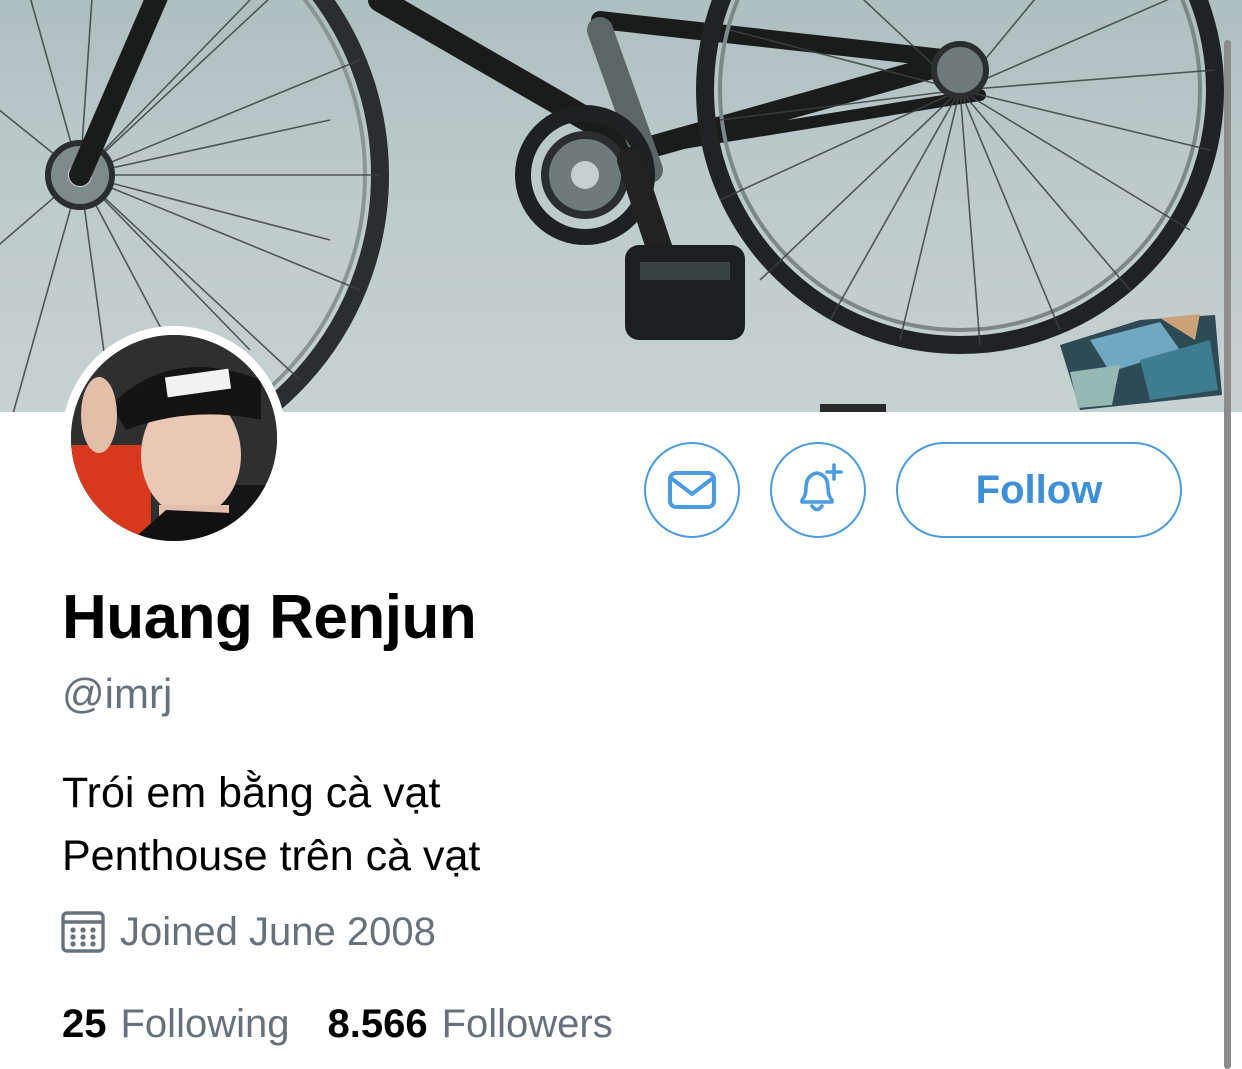  What do you see at coordinates (83, 932) in the screenshot?
I see `calendar-icon` at bounding box center [83, 932].